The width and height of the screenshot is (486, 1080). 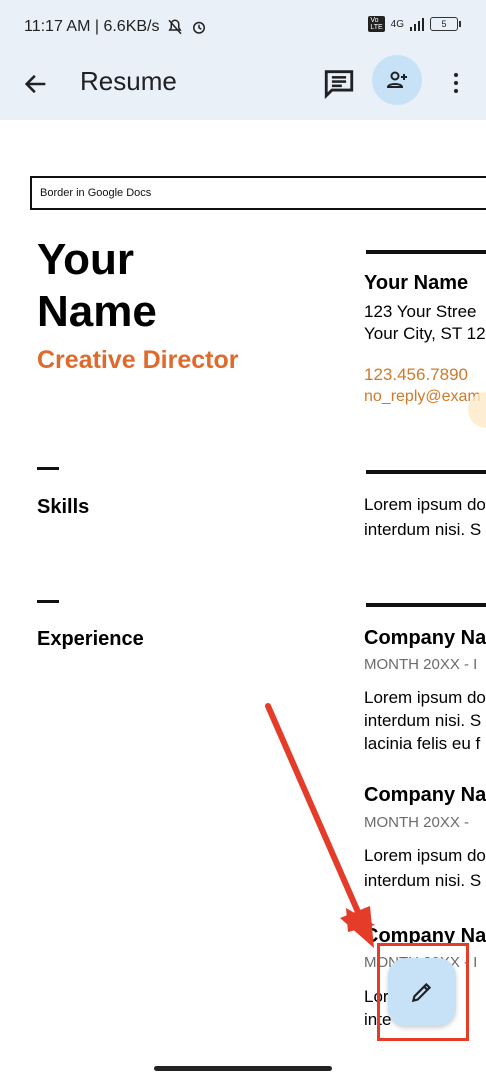 I want to click on home-indicator, so click(x=243, y=1068).